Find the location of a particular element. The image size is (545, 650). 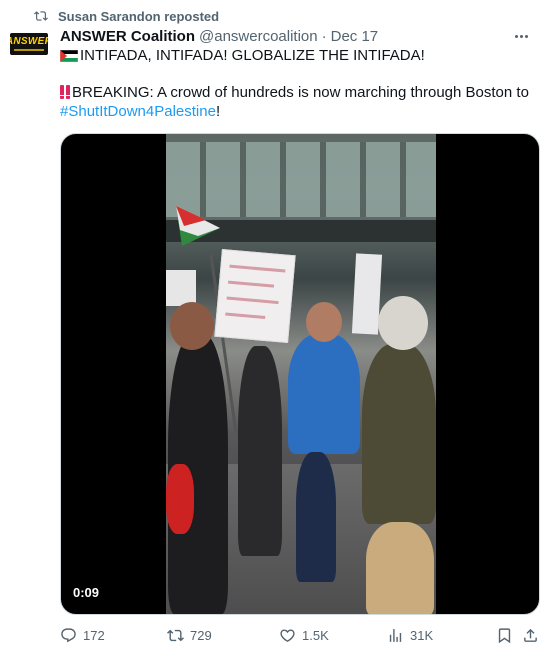

repost-action-icon is located at coordinates (175, 635).